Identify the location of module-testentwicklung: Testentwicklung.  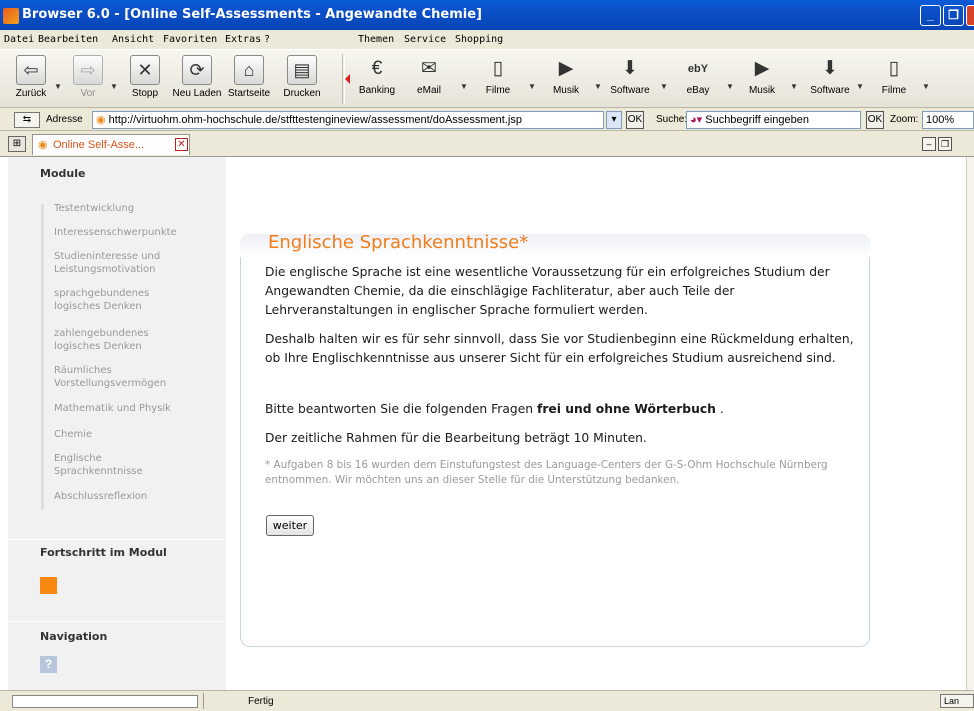
(94, 208).